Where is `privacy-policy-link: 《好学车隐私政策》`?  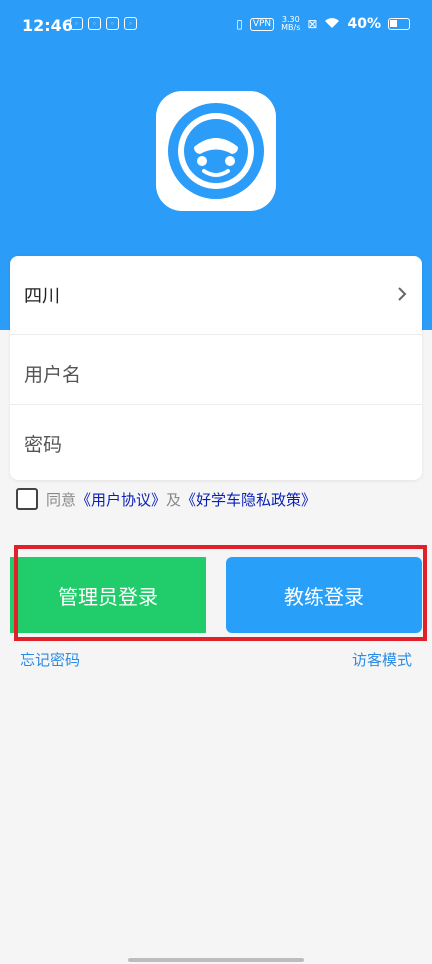
privacy-policy-link: 《好学车隐私政策》 is located at coordinates (248, 499).